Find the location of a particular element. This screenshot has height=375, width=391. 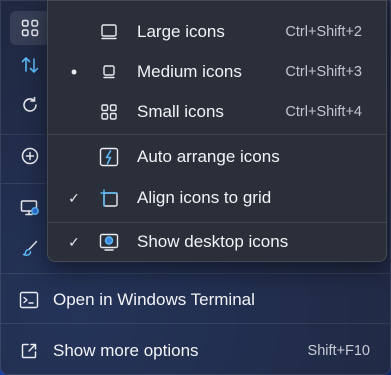

show-desktop-icons-mark: ✓ is located at coordinates (74, 241).